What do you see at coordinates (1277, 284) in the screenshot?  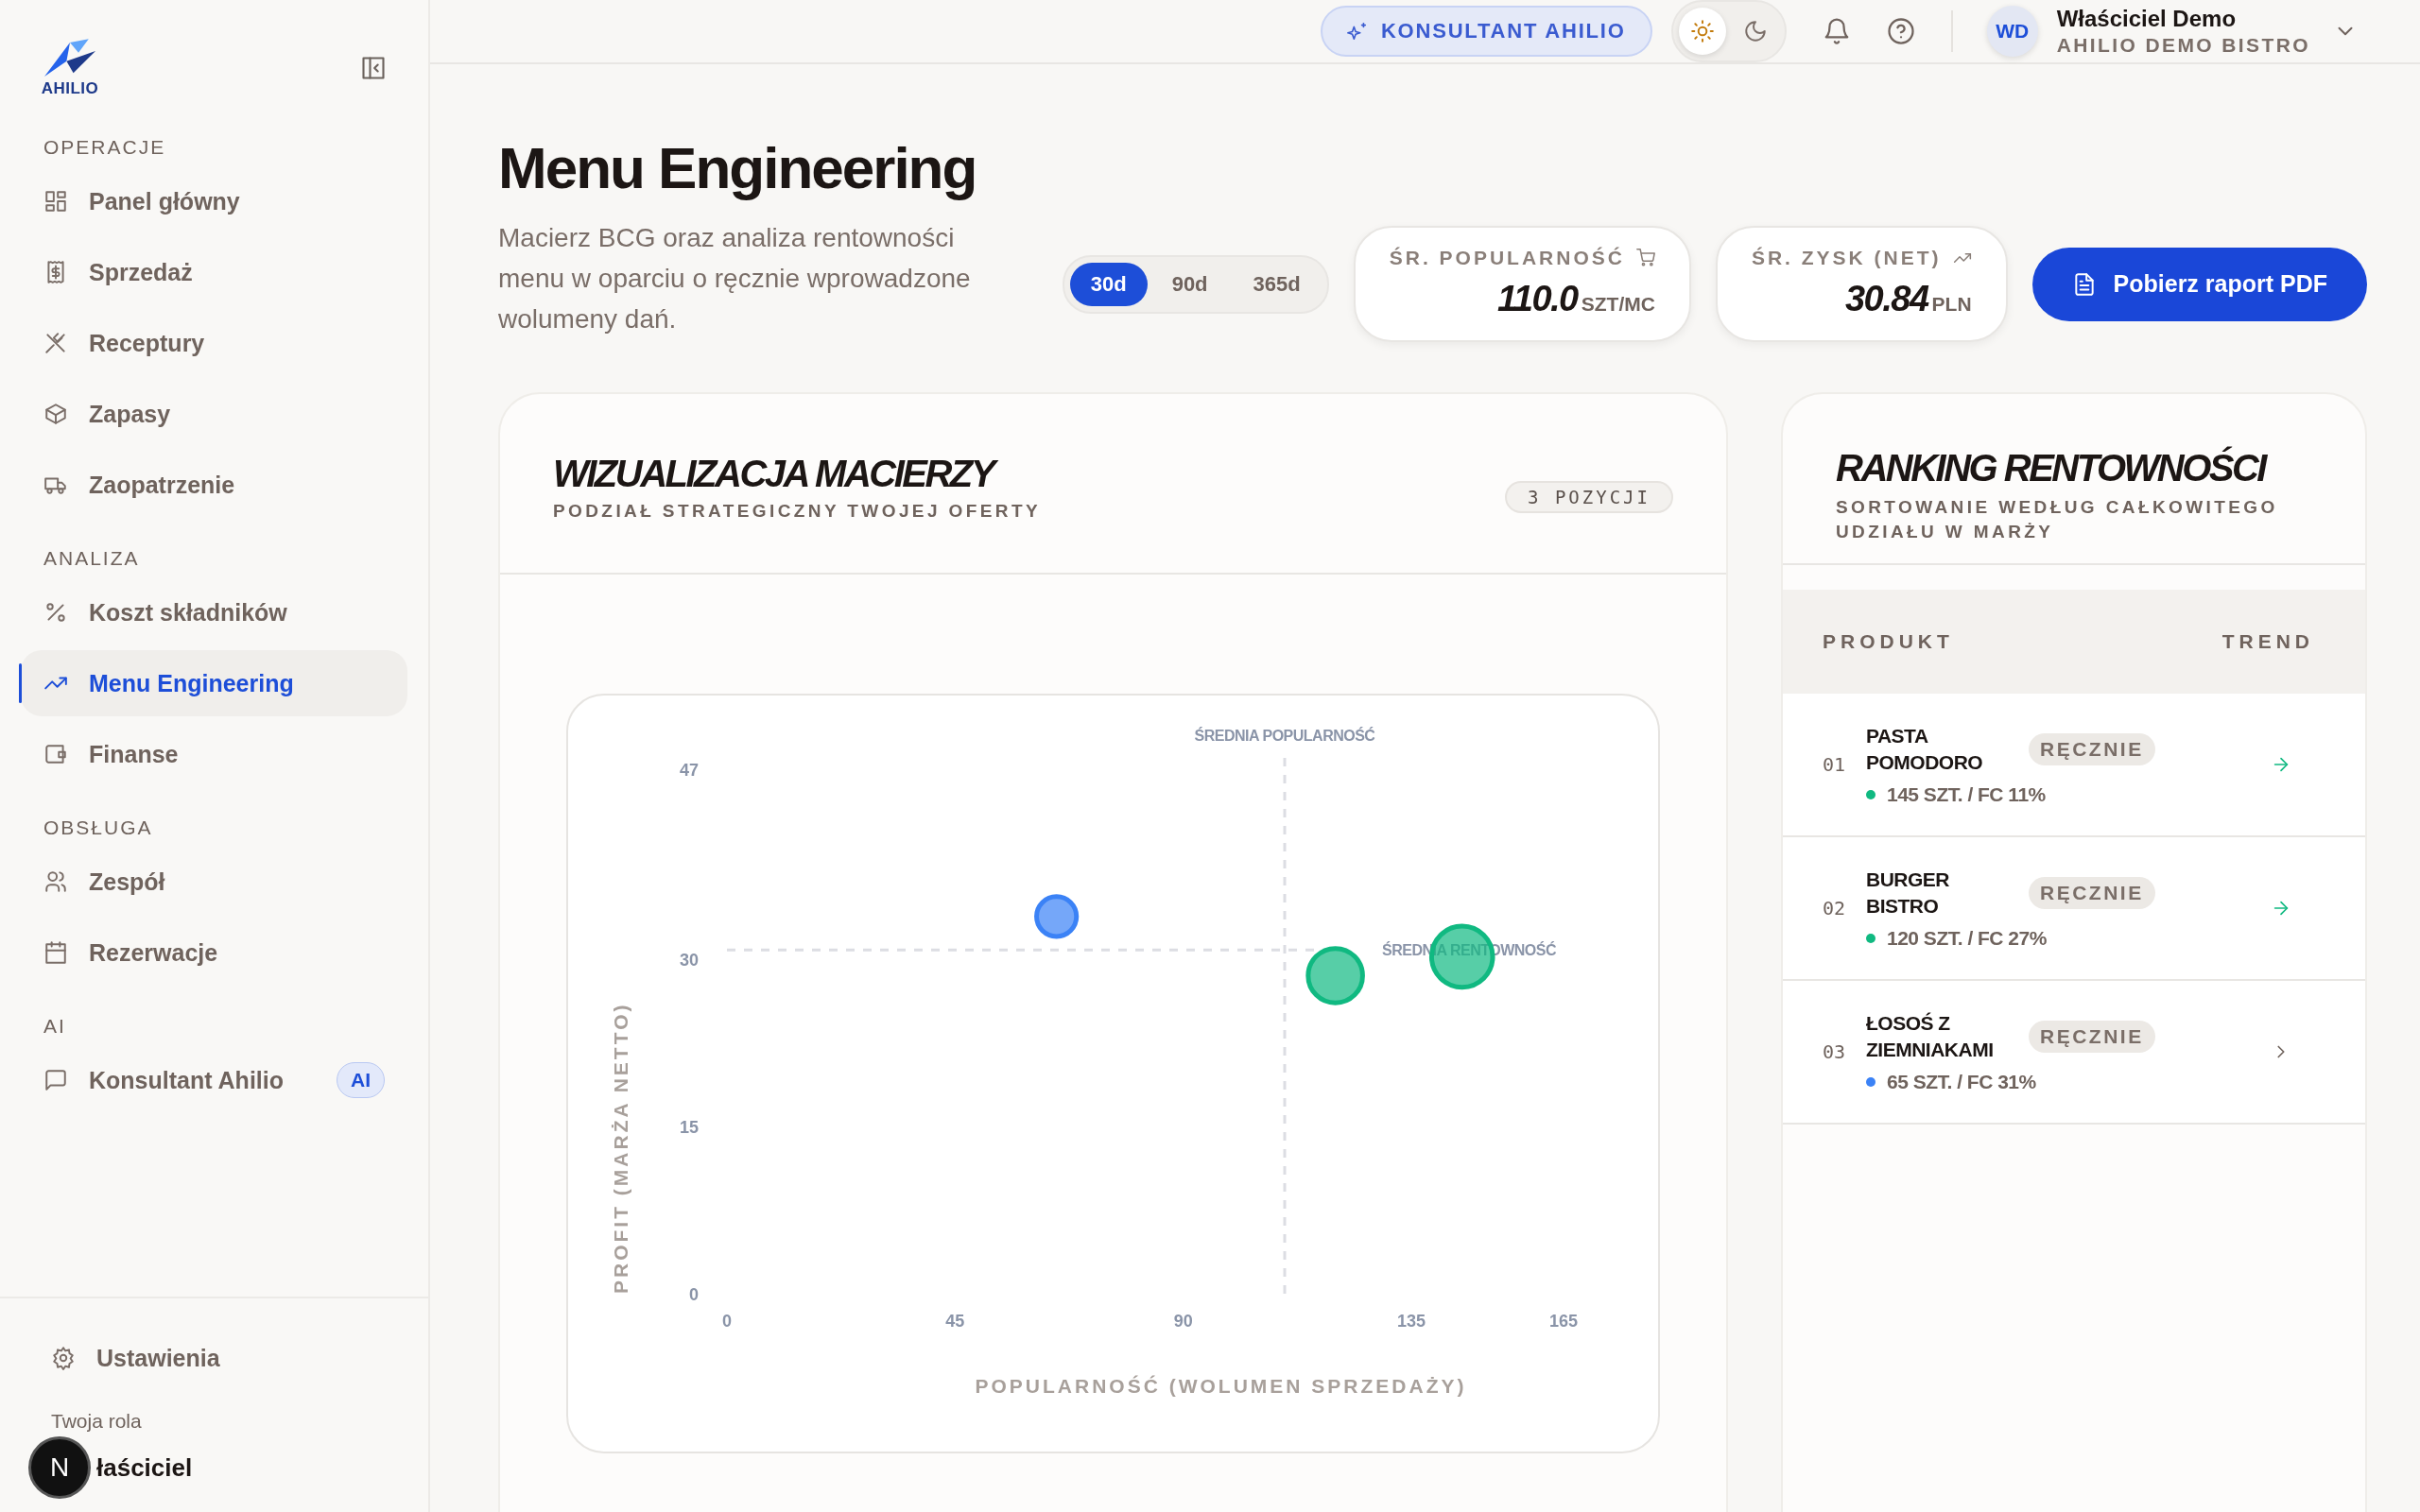 I see `period-tab: 365d` at bounding box center [1277, 284].